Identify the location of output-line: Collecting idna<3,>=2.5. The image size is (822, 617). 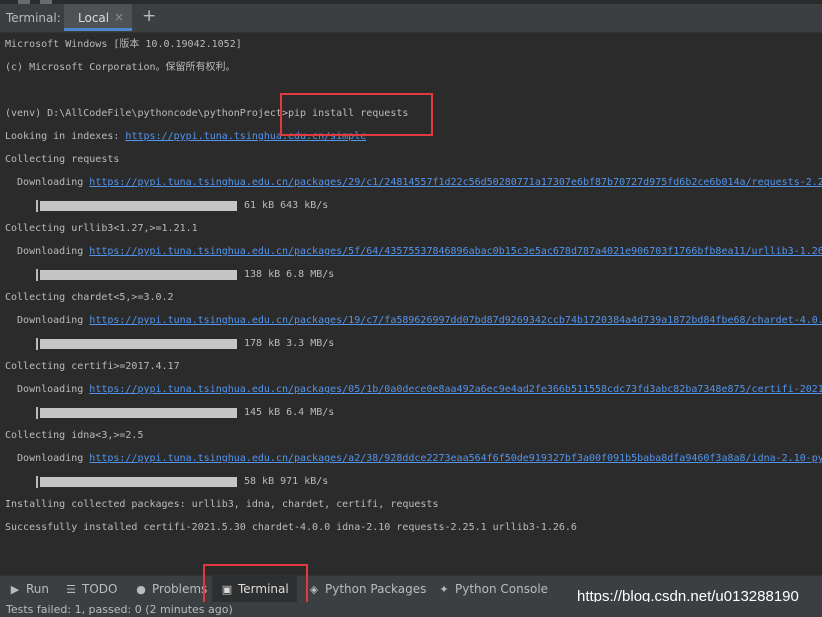
(74, 435).